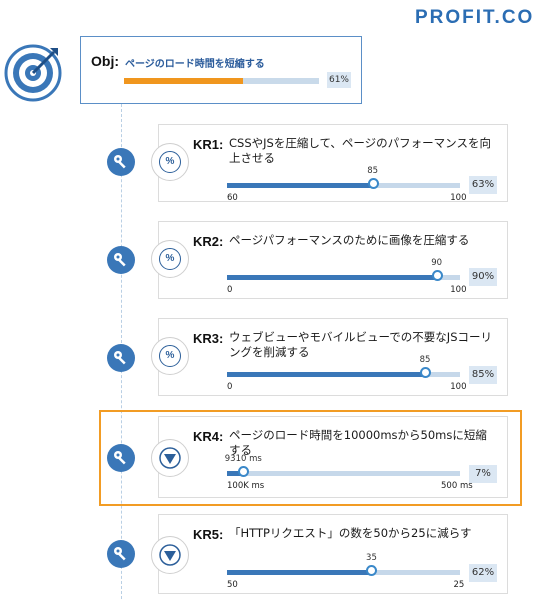 This screenshot has height=599, width=542. I want to click on objective-progress-fill, so click(183, 81).